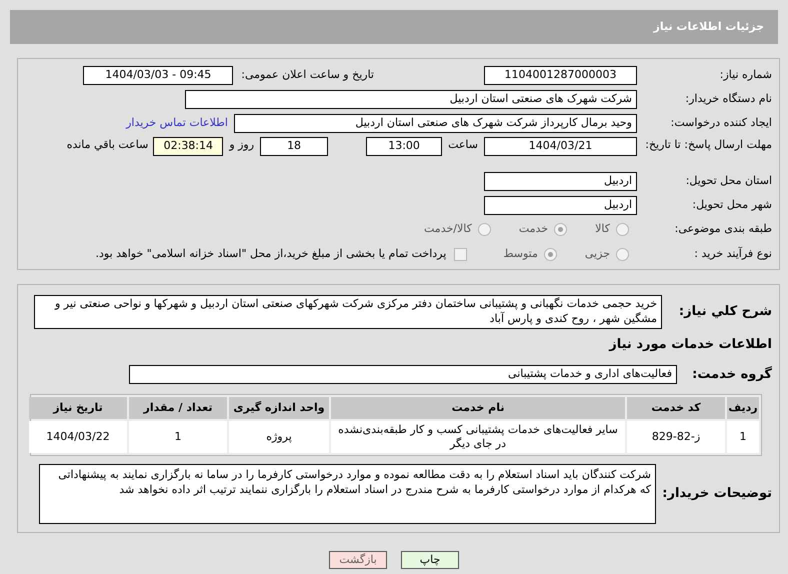 Image resolution: width=788 pixels, height=574 pixels. What do you see at coordinates (279, 437) in the screenshot?
I see `table-cell: پروژه` at bounding box center [279, 437].